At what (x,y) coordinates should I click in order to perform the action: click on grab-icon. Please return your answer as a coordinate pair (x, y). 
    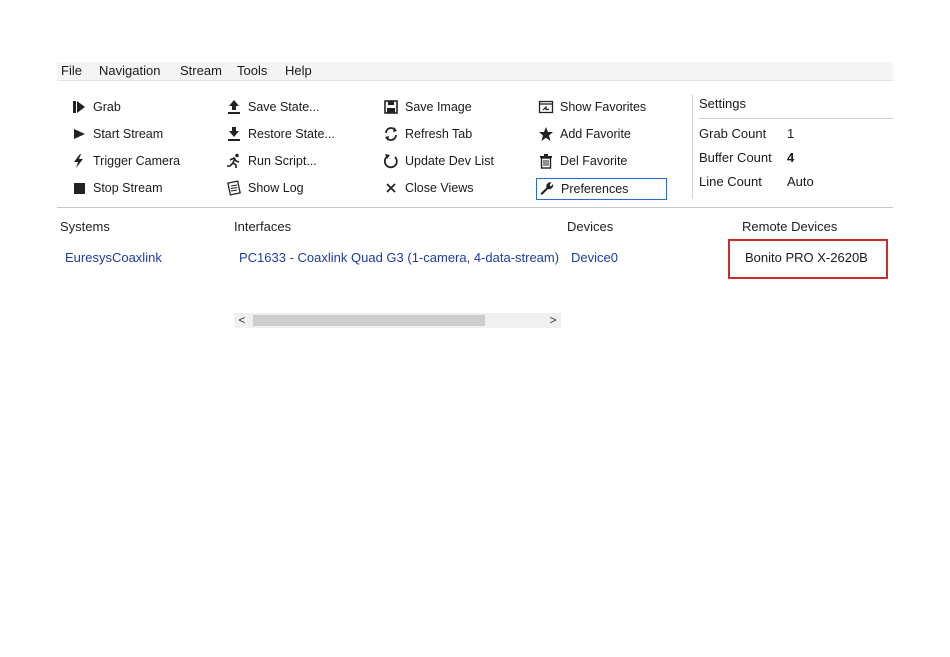
    Looking at the image, I should click on (79, 107).